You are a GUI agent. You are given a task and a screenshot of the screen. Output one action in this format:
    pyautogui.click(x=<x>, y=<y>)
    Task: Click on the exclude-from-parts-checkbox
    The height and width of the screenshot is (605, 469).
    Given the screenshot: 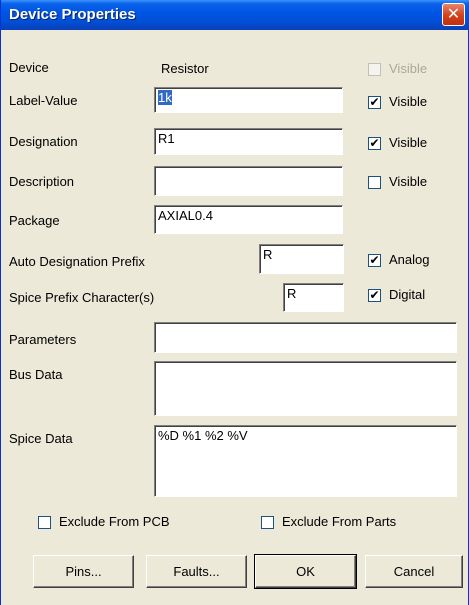 What is the action you would take?
    pyautogui.click(x=267, y=522)
    